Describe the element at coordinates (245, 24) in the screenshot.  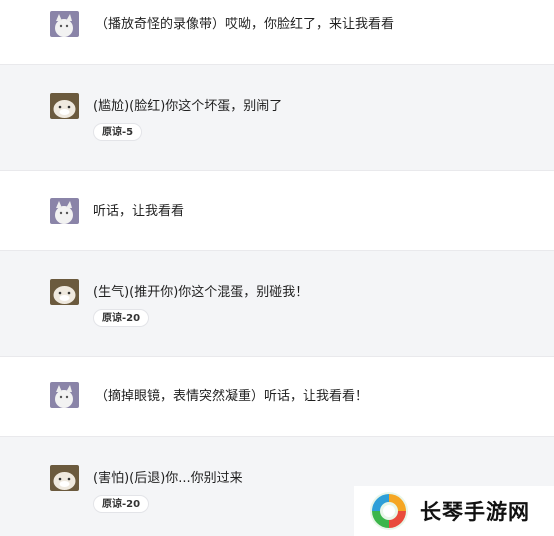
I see `message-text: （播放奇怪的录像带）哎呦，你脸红了，来让我看看` at that location.